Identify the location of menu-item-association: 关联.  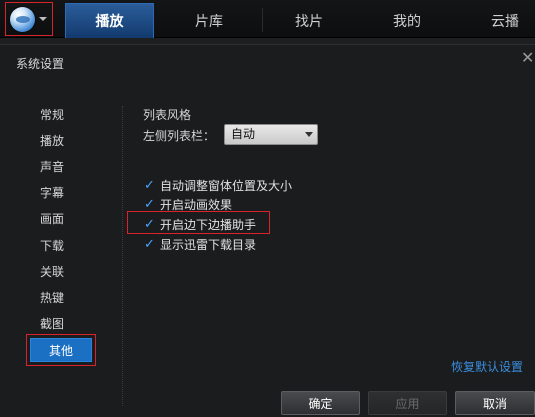
(52, 271).